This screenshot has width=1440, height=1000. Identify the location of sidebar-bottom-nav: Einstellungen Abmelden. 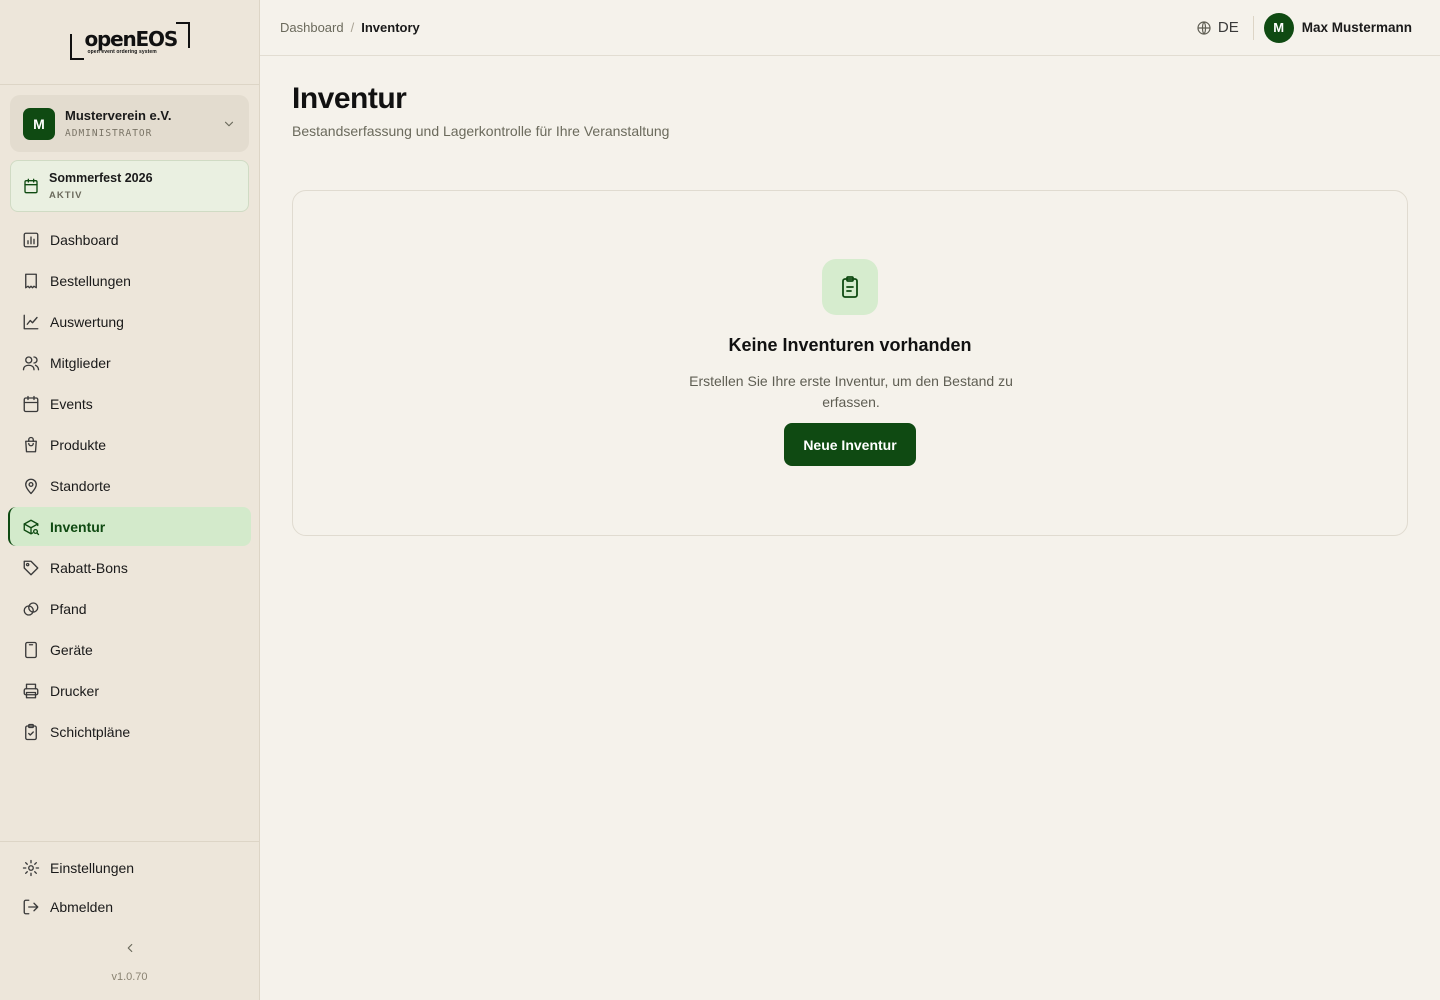
(129, 888).